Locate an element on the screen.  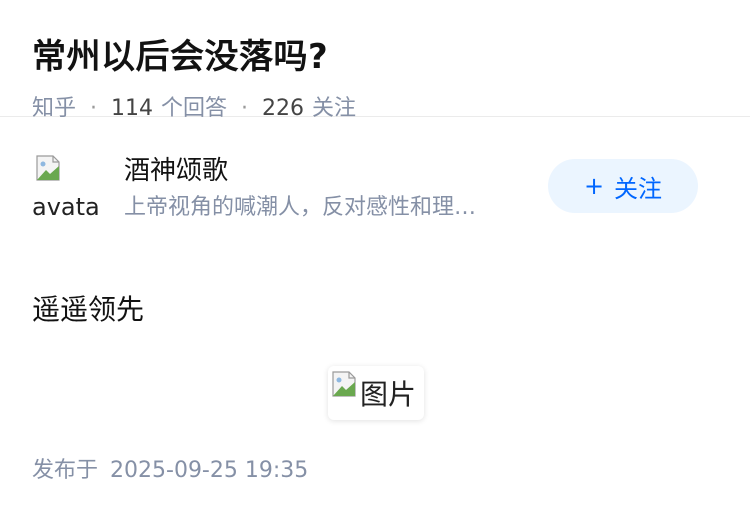
avatar: avatar is located at coordinates (65, 186).